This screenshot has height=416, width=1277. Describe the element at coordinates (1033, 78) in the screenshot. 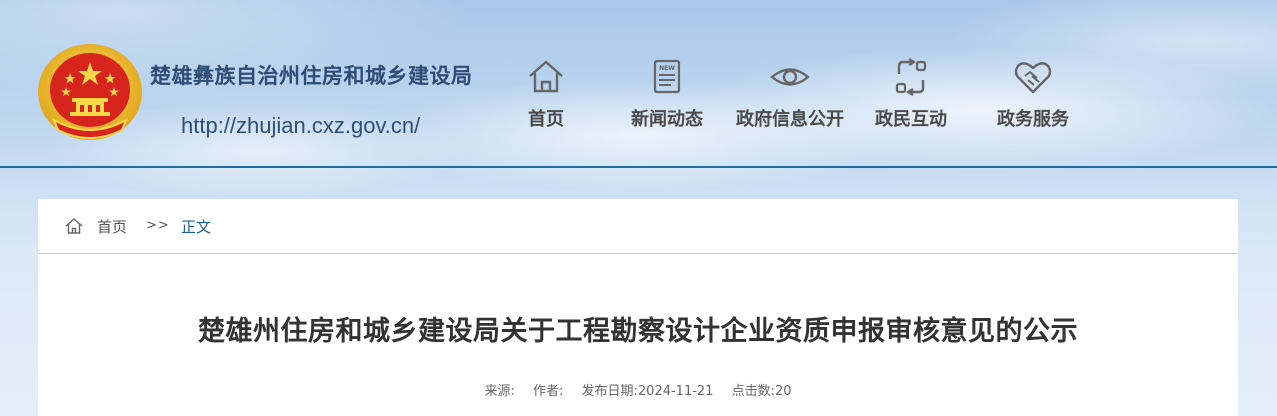

I see `handshake-heart-icon` at that location.